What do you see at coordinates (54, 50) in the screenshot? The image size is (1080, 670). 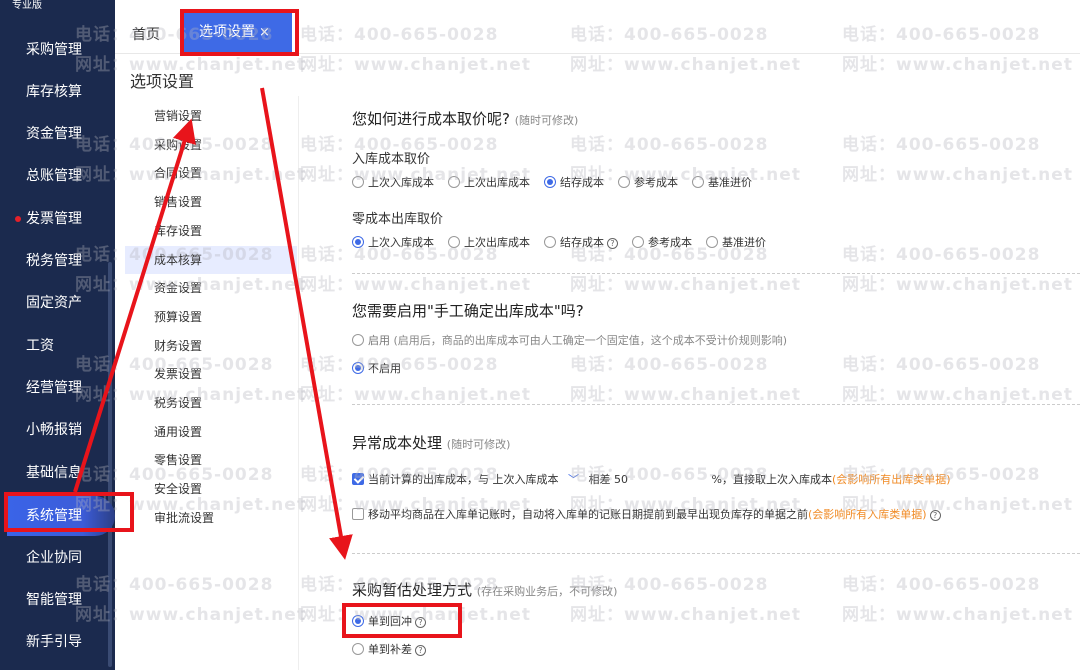 I see `sidebar-item-label: 采购管理` at bounding box center [54, 50].